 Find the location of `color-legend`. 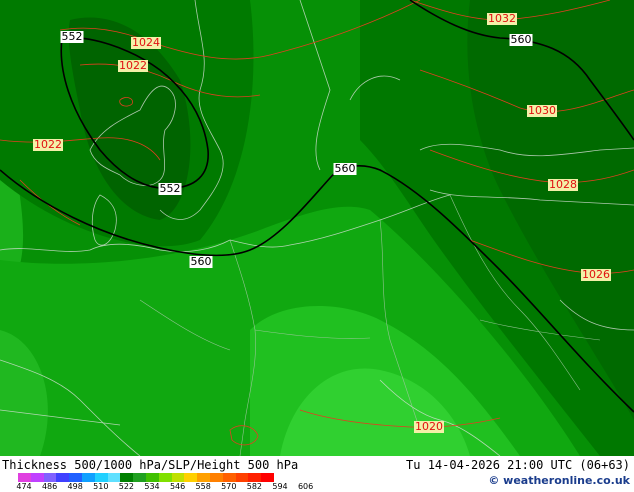

color-legend is located at coordinates (146, 477).